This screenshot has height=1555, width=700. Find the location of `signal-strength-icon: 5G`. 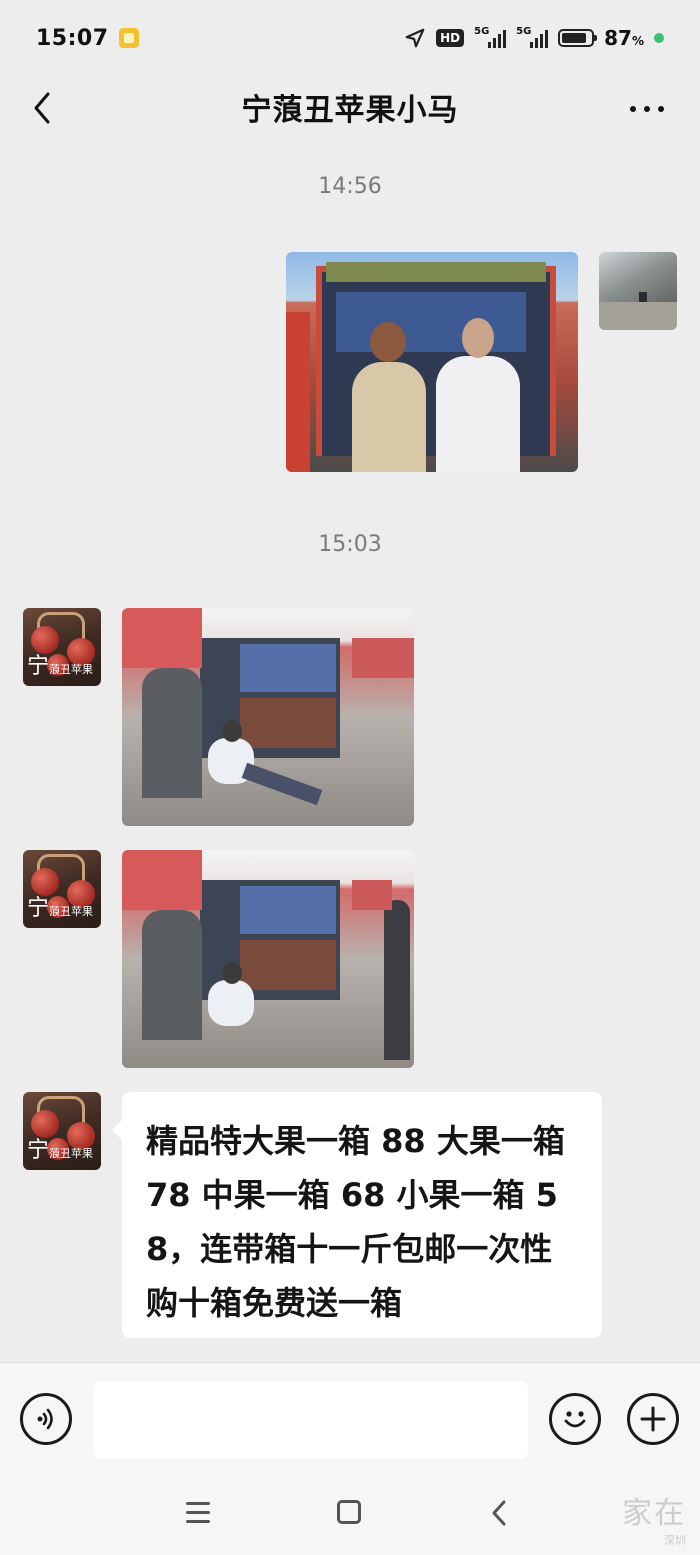

signal-strength-icon: 5G is located at coordinates (490, 37).